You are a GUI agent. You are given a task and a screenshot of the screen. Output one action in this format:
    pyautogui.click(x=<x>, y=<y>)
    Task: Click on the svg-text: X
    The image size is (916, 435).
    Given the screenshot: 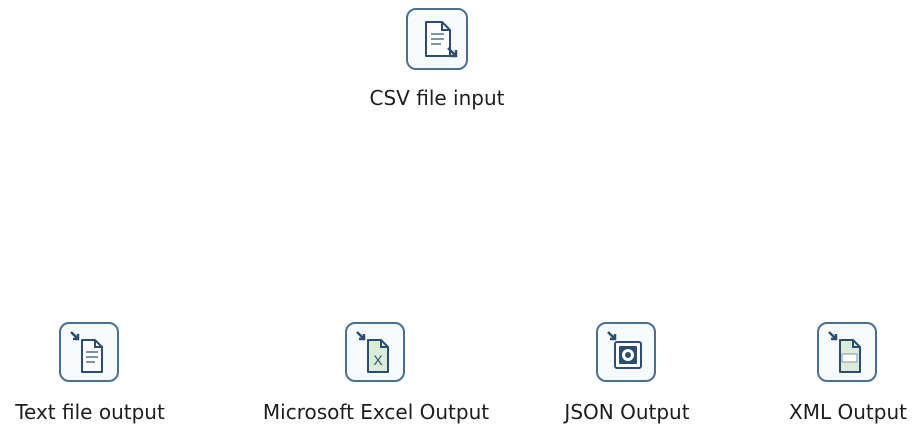 What is the action you would take?
    pyautogui.click(x=378, y=360)
    